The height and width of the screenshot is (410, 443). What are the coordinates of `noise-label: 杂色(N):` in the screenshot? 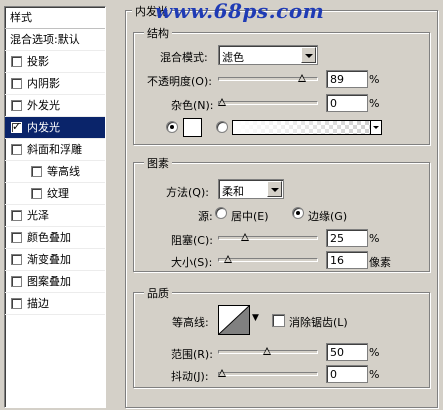 It's located at (192, 105).